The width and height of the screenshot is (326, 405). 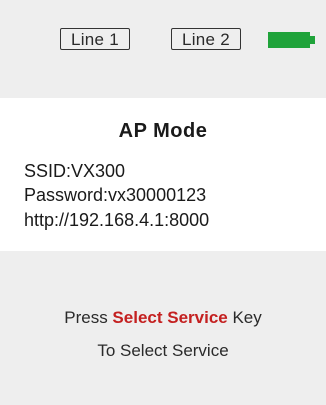 I want to click on instruction-line-1: Press Select Service Key, so click(x=163, y=318).